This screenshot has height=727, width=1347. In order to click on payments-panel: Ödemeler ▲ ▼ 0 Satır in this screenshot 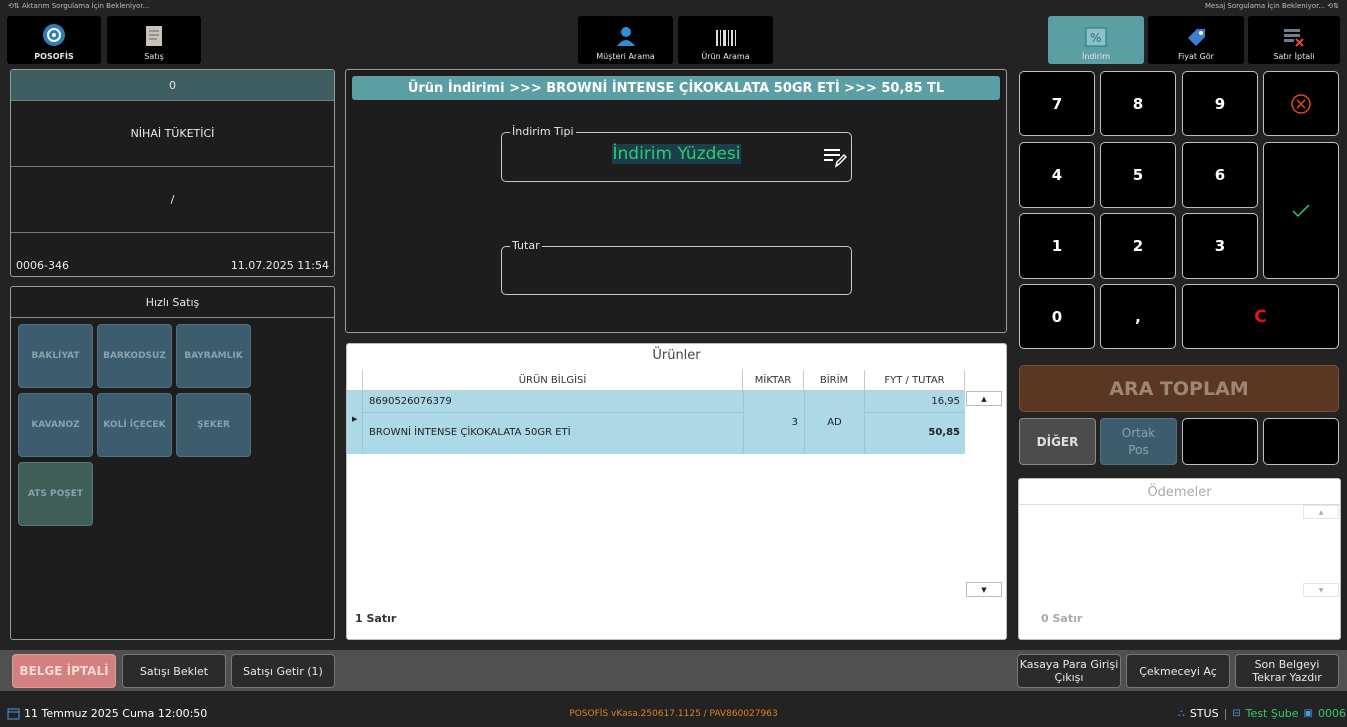, I will do `click(1179, 559)`.